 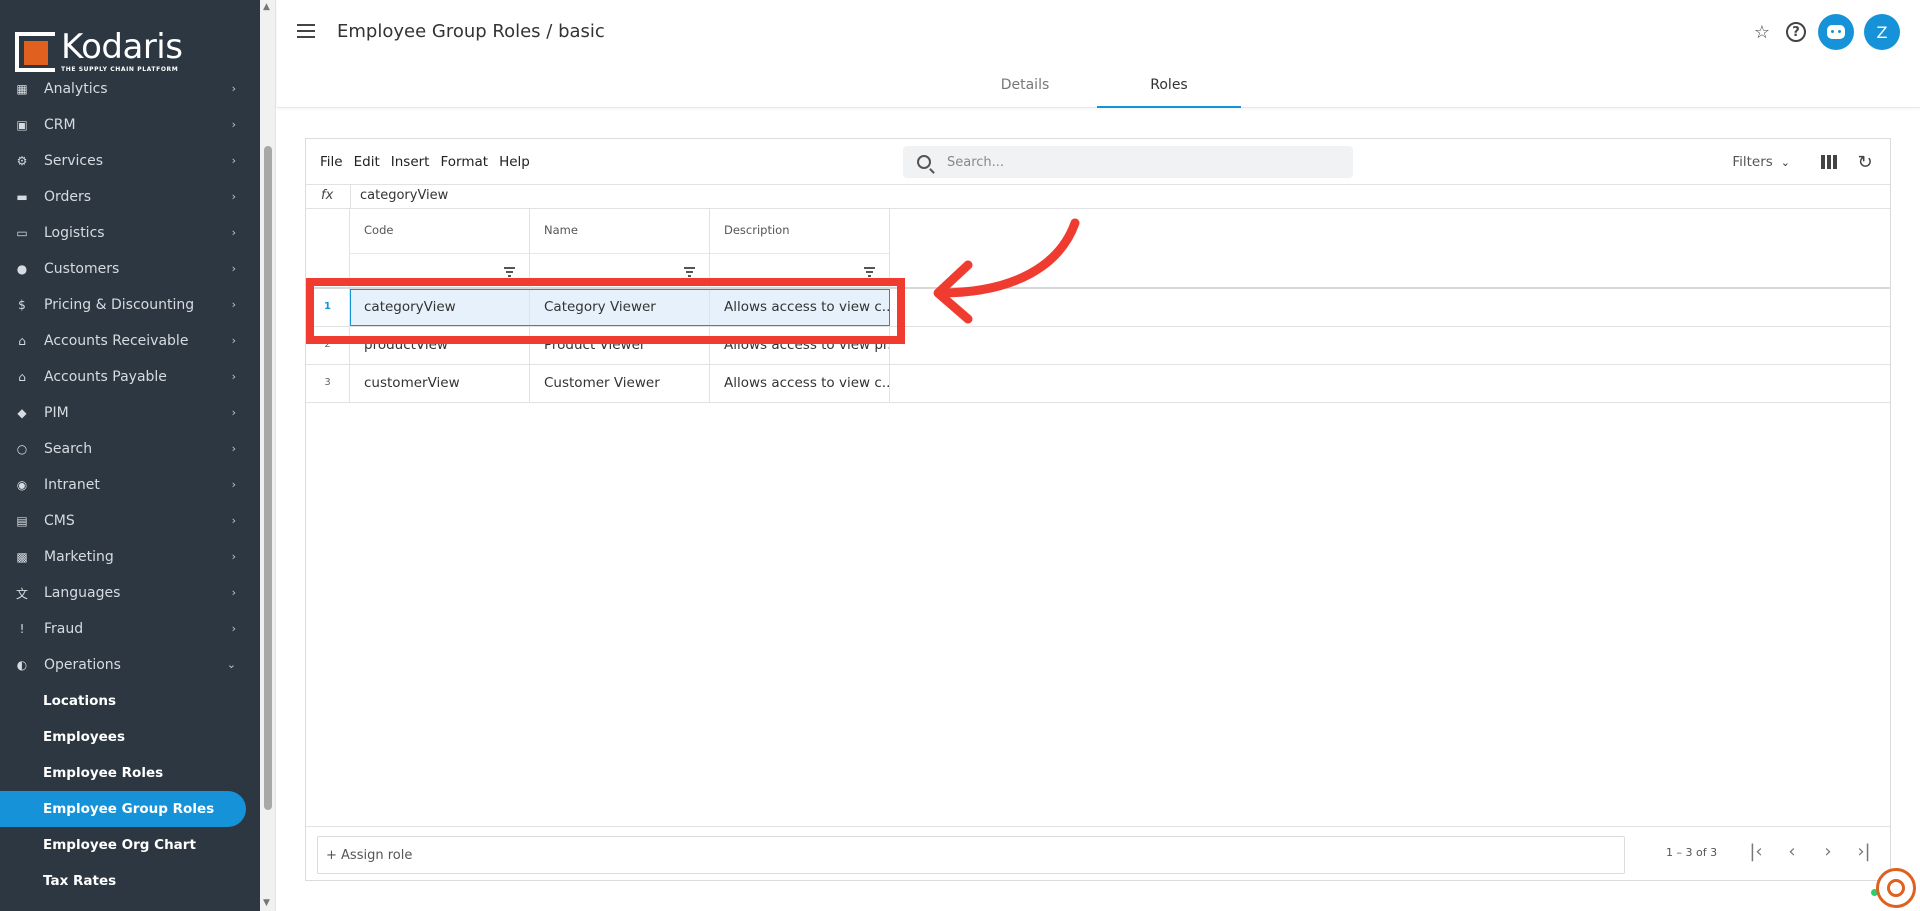 I want to click on sidebar-item-label: Orders, so click(x=68, y=197).